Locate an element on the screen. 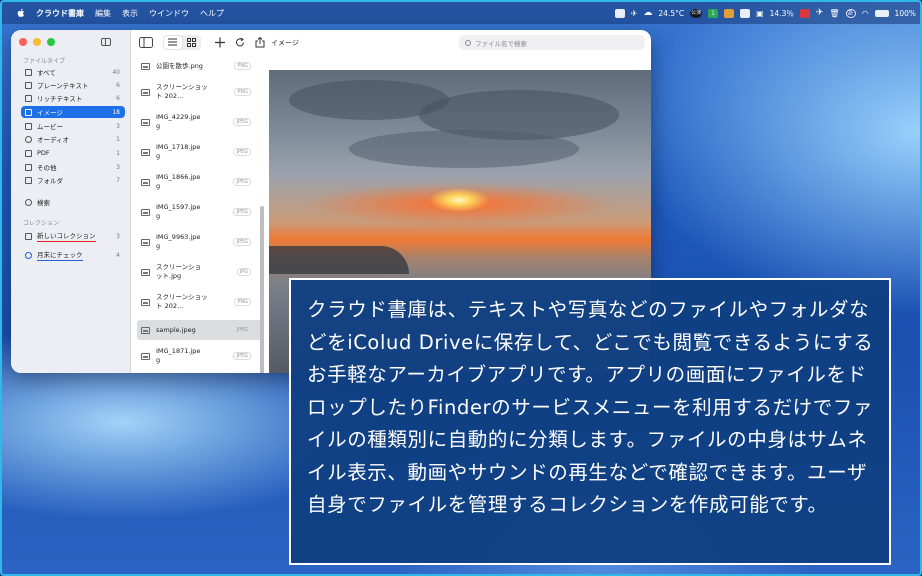 This screenshot has height=576, width=922. wifi-icon: ◠ is located at coordinates (865, 13).